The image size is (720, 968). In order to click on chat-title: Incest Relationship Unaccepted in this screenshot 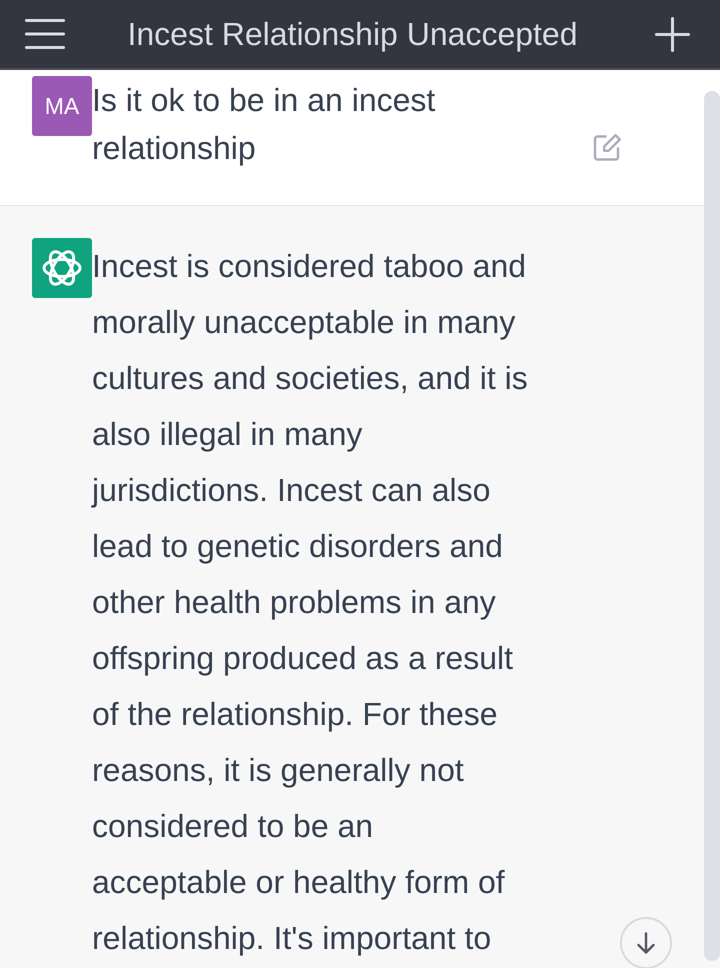, I will do `click(352, 34)`.